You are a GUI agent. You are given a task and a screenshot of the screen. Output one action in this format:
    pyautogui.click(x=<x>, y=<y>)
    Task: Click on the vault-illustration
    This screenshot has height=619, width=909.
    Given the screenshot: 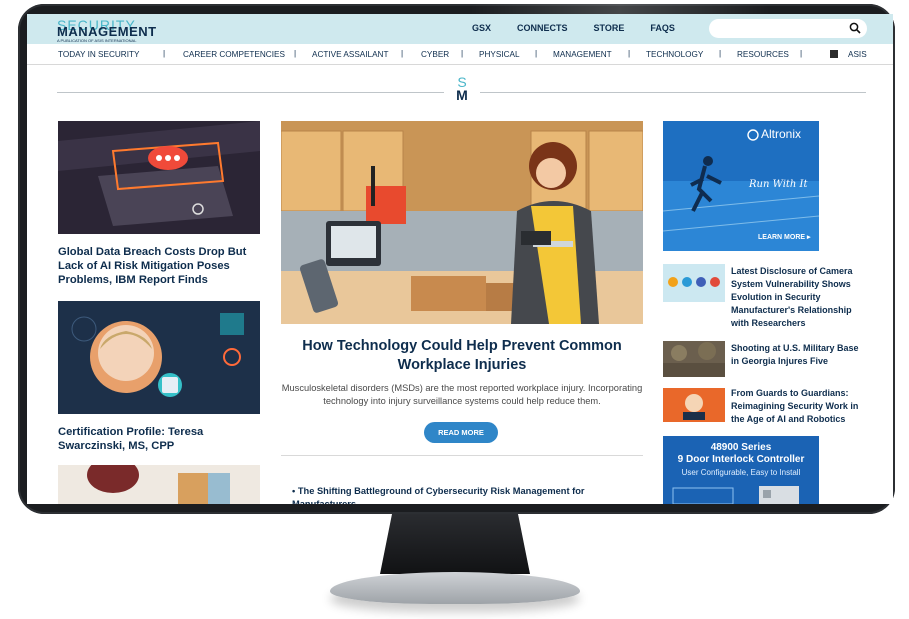 What is the action you would take?
    pyautogui.click(x=159, y=177)
    